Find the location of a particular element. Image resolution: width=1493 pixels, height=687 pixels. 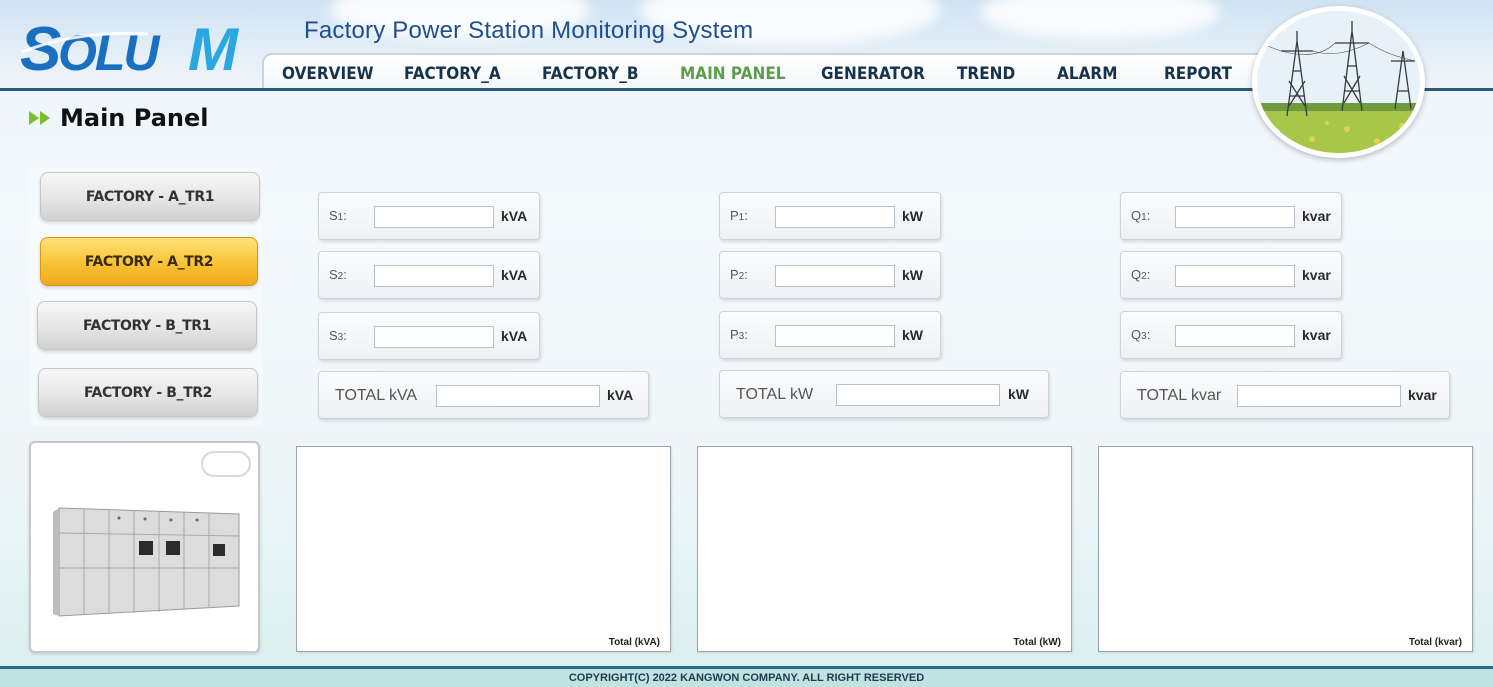

total-kva-box: TOTAL kVA kVA is located at coordinates (483, 395).